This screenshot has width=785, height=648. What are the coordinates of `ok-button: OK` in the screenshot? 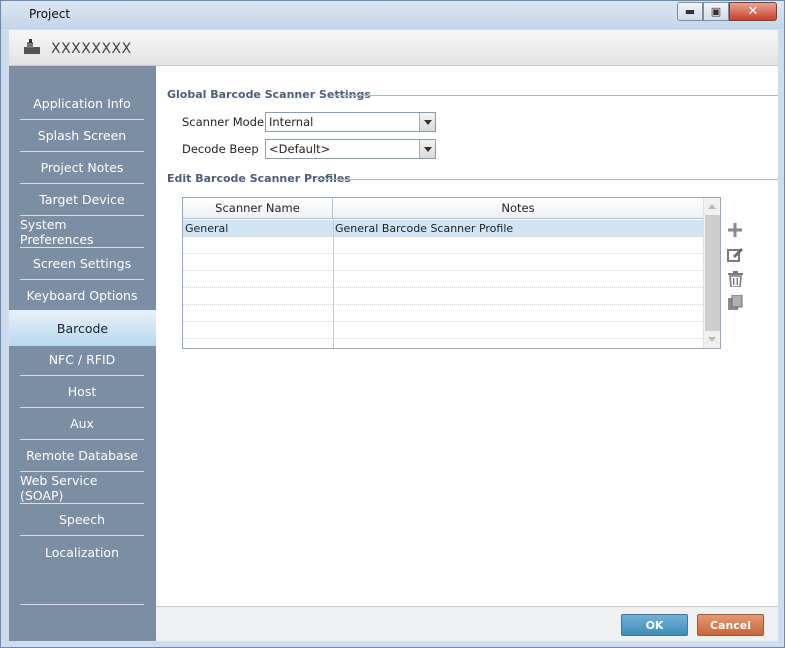 It's located at (654, 625).